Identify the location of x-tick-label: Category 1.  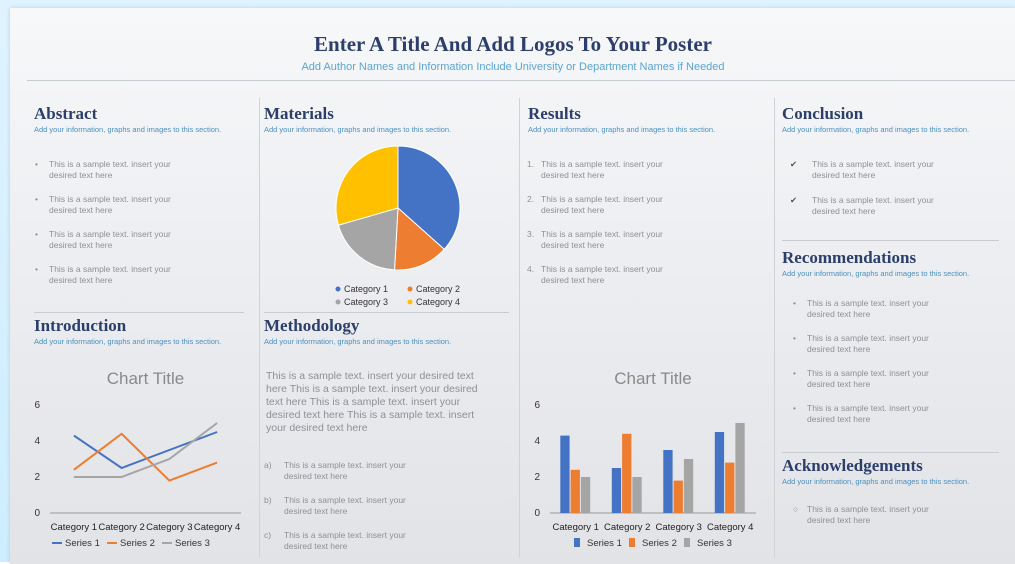
(74, 527).